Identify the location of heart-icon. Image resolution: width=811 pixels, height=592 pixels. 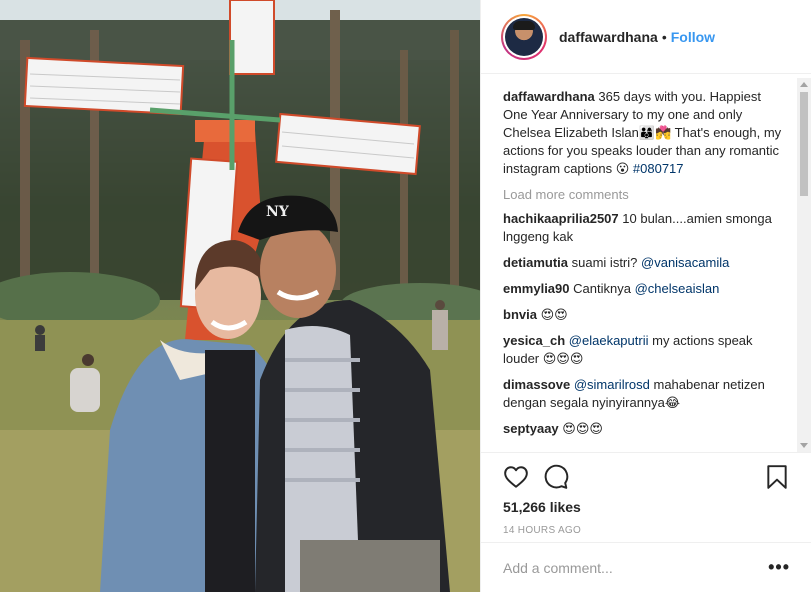
(516, 477).